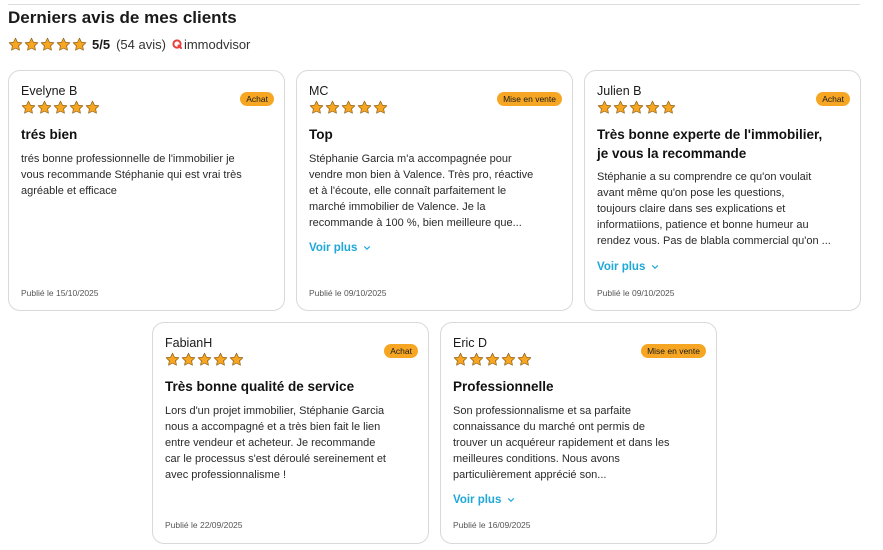  Describe the element at coordinates (49, 134) in the screenshot. I see `review-title: trés bien` at that location.